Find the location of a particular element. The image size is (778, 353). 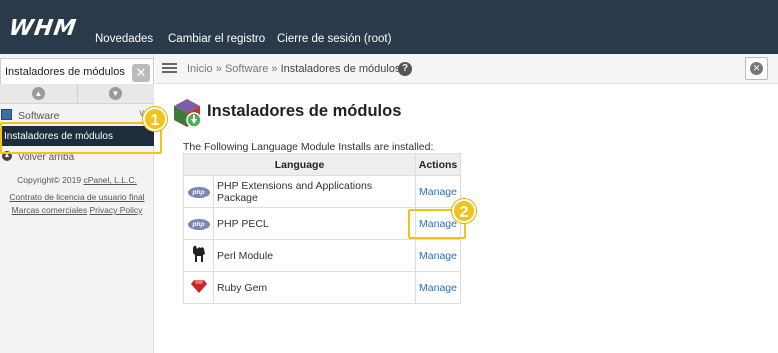

ruby-gem-icon is located at coordinates (198, 286).